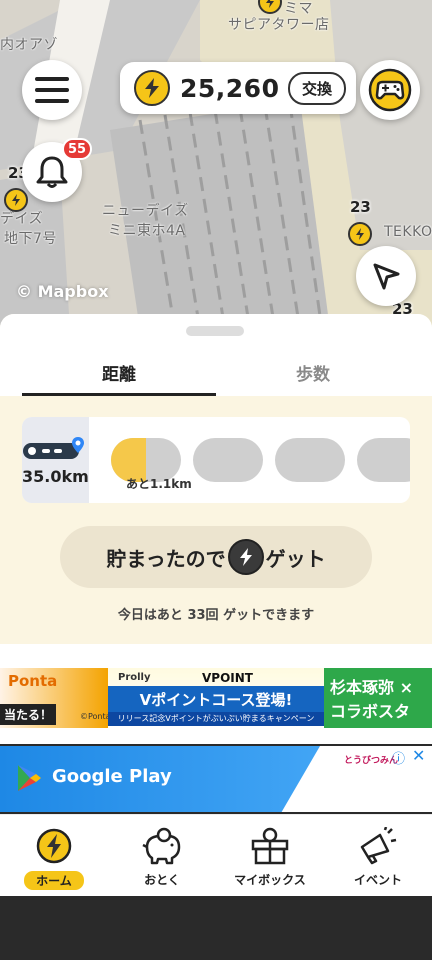  What do you see at coordinates (159, 484) in the screenshot?
I see `remaining-distance: あと1.1km` at bounding box center [159, 484].